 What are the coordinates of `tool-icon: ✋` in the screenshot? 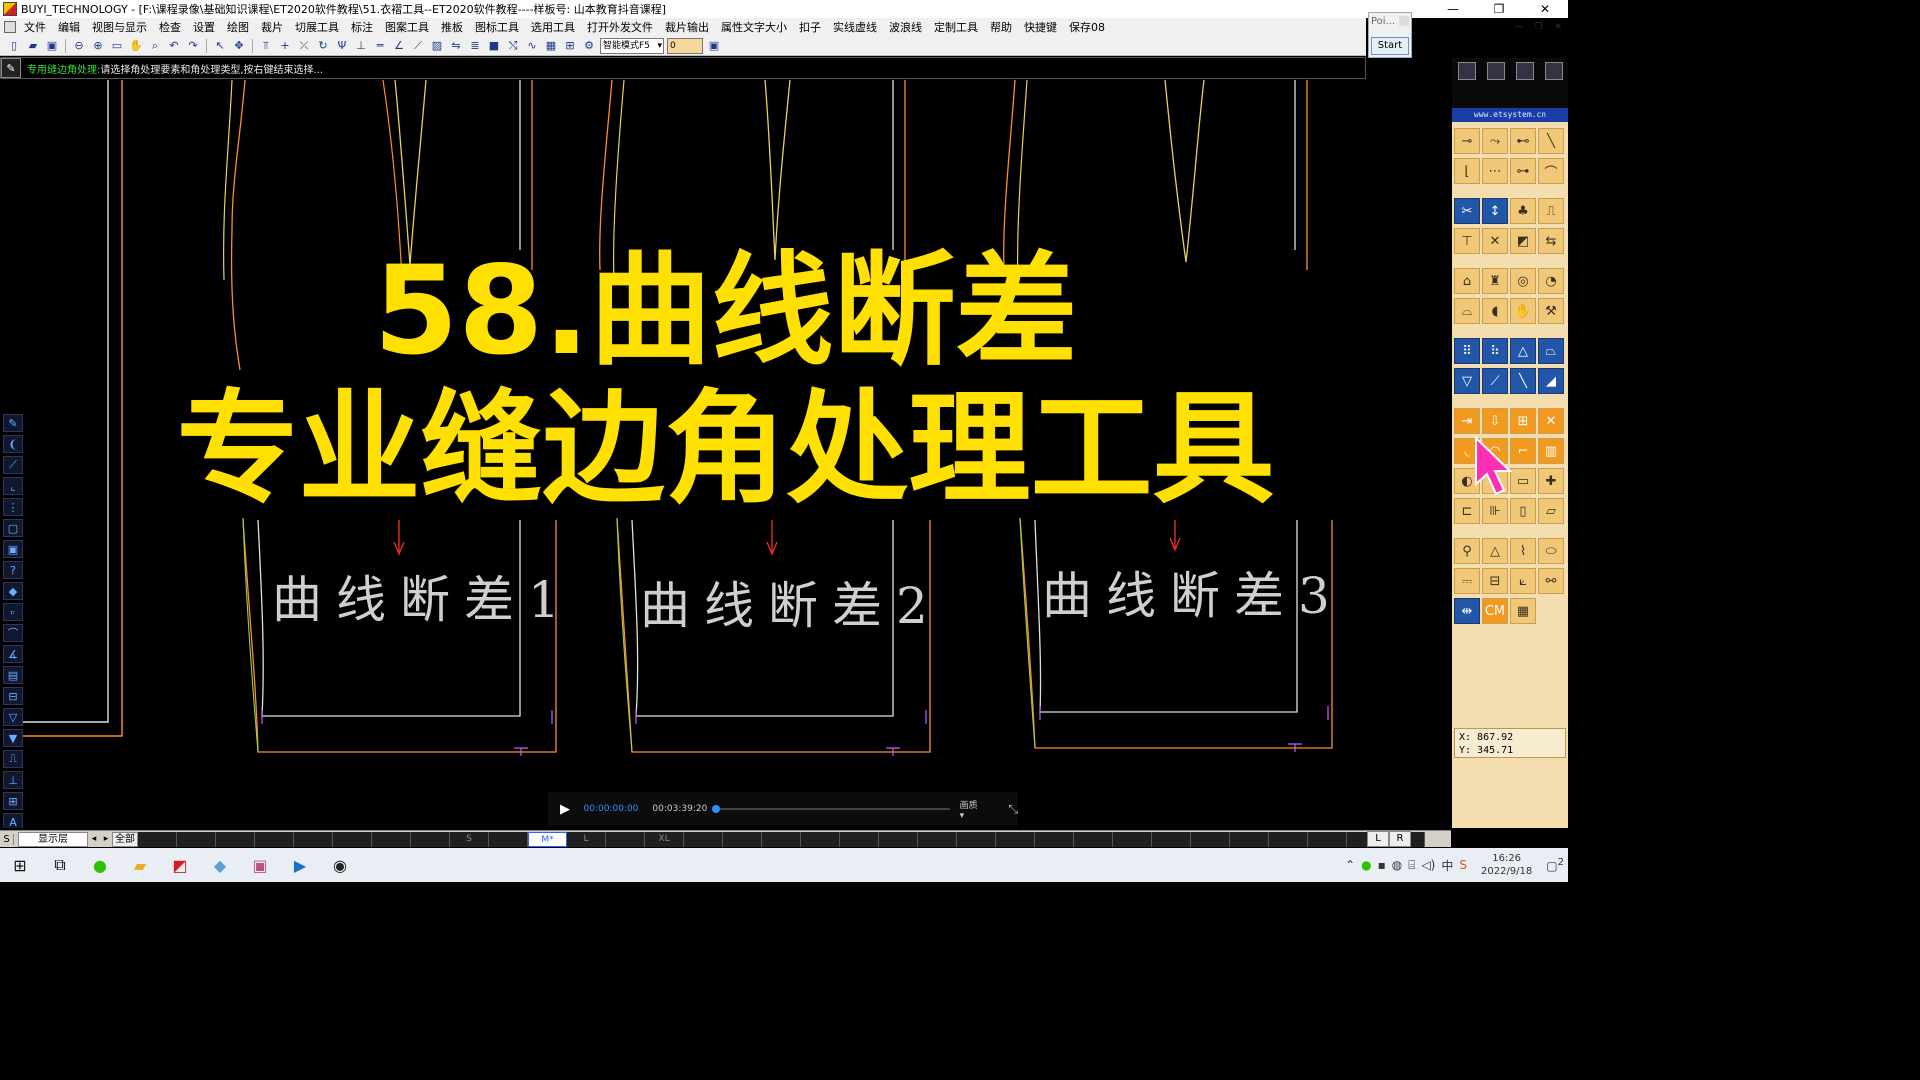 It's located at (1523, 311).